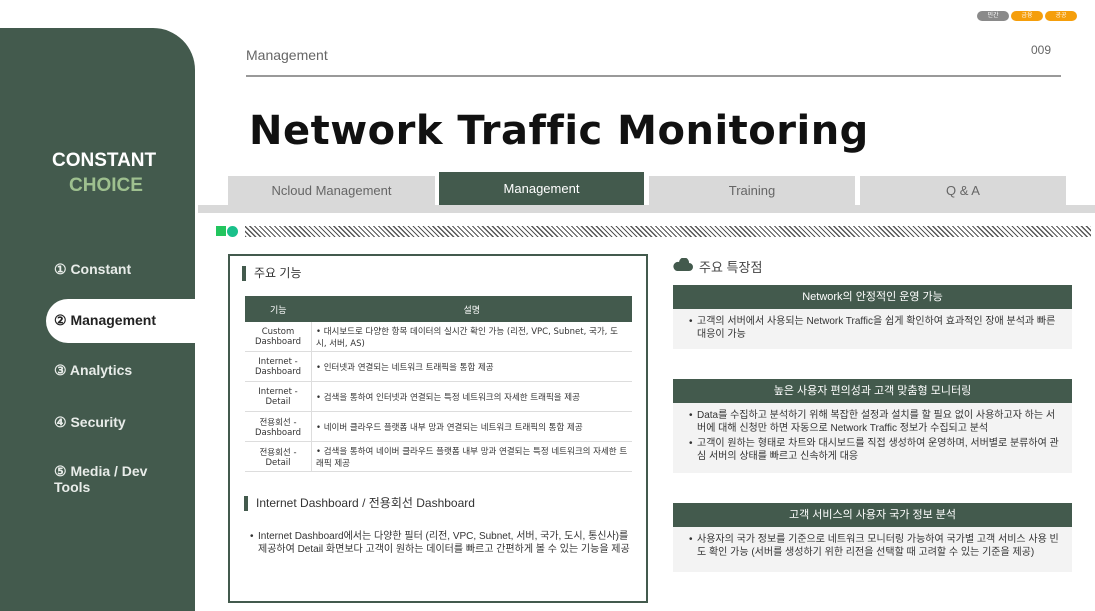 This screenshot has width=1095, height=611. What do you see at coordinates (287, 55) in the screenshot?
I see `breadcrumb: Management` at bounding box center [287, 55].